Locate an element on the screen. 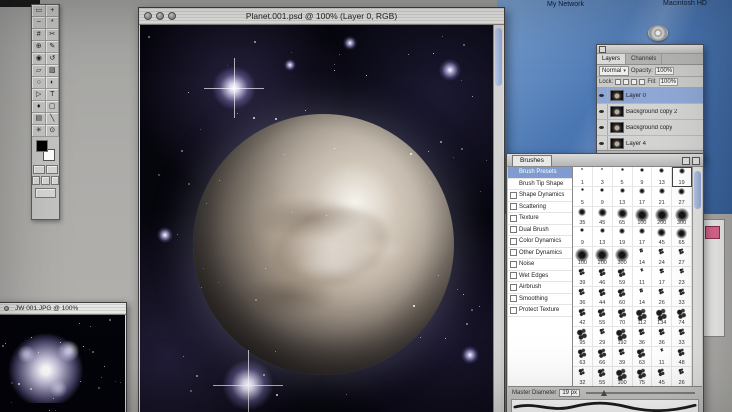  brush-preset: 35 is located at coordinates (583, 217).